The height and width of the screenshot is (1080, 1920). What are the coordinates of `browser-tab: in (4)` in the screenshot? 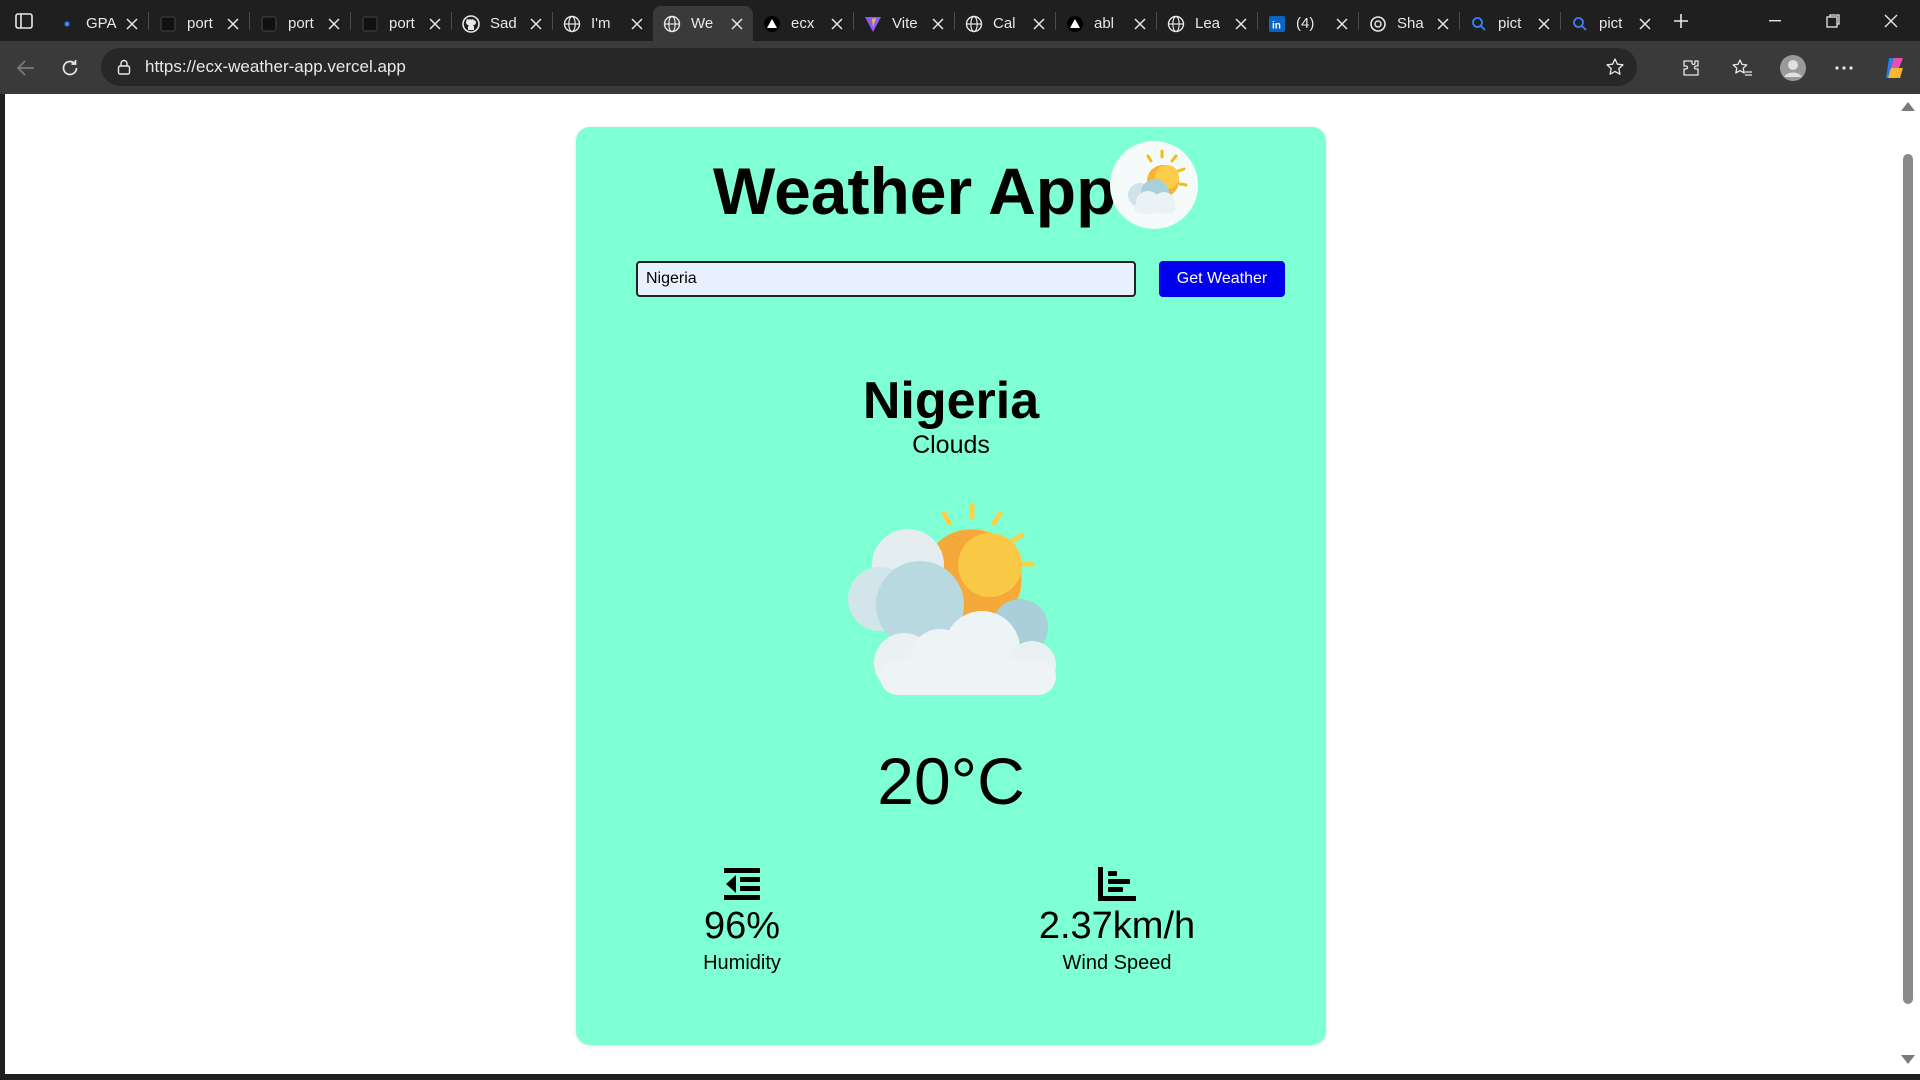 It's located at (1308, 23).